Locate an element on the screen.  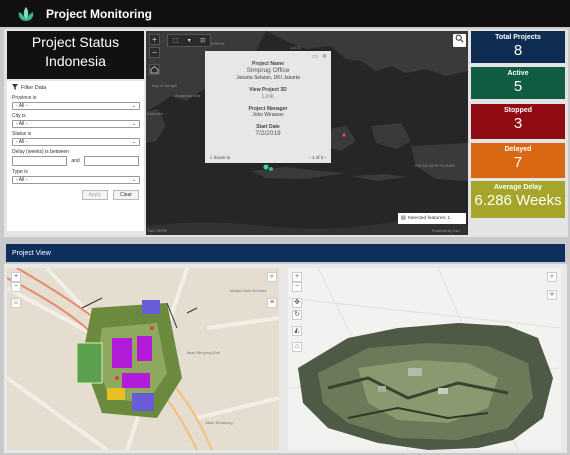
site-layers-button: ≡ is located at coordinates (272, 303).